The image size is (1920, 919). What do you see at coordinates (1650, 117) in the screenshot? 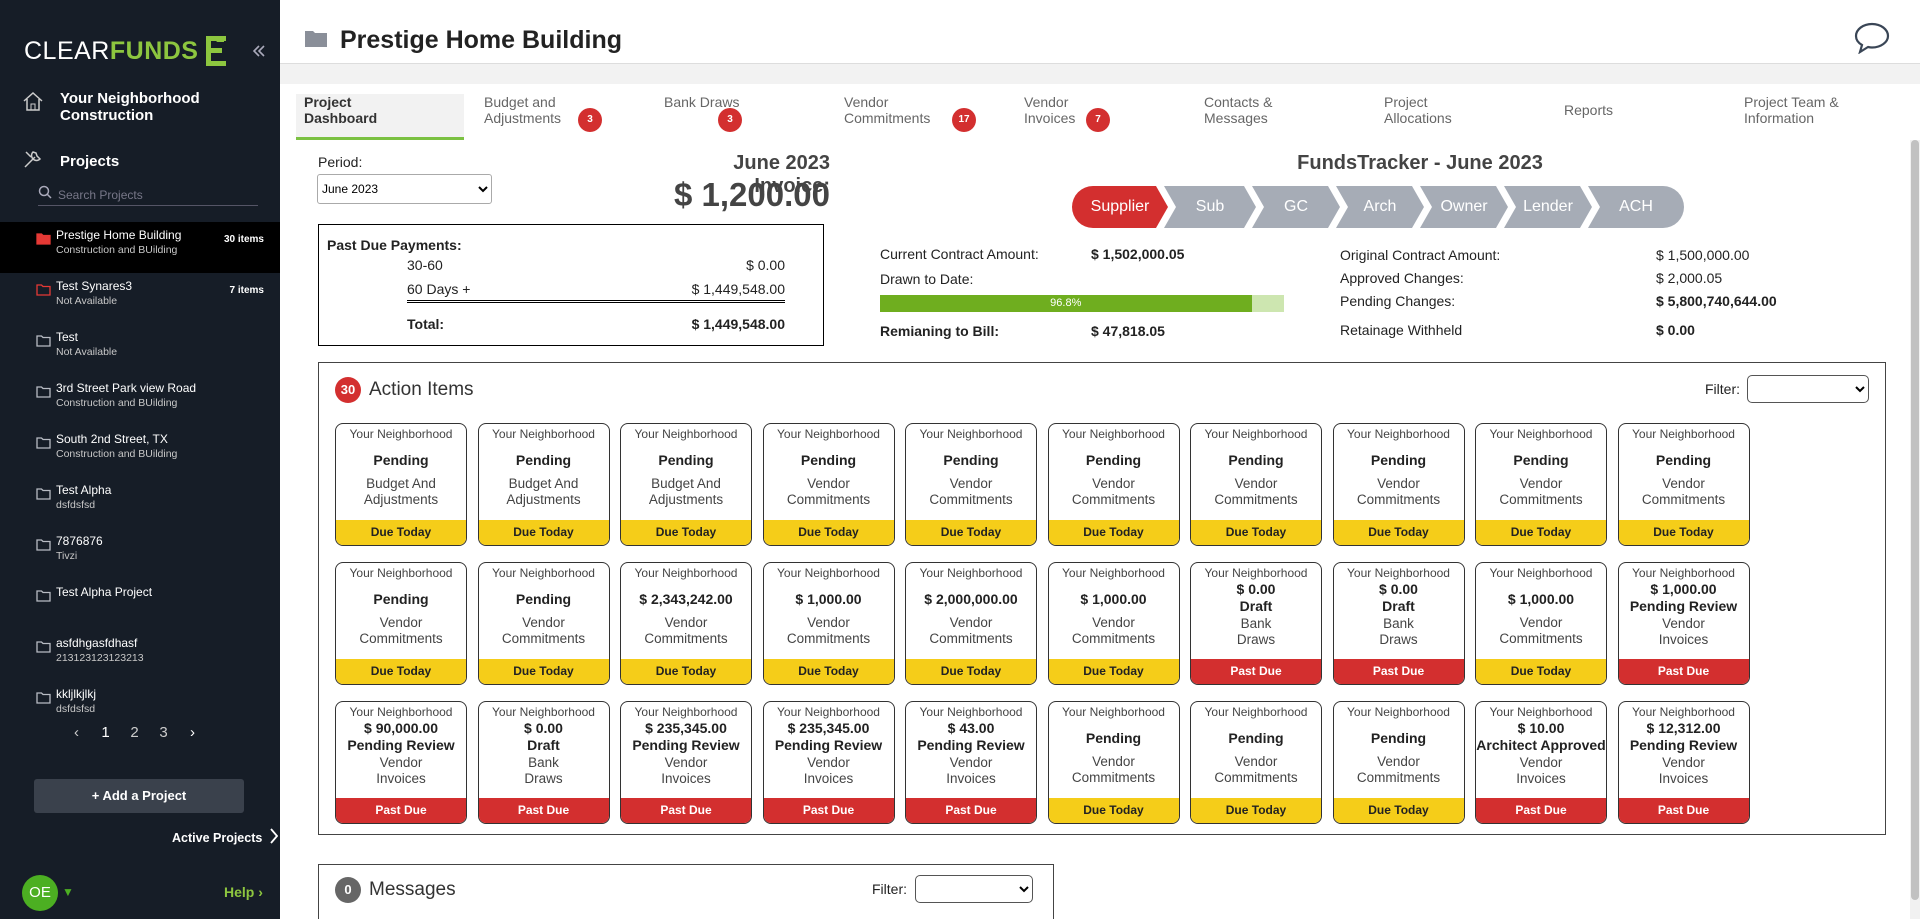
I see `tab-7: Reports` at bounding box center [1650, 117].